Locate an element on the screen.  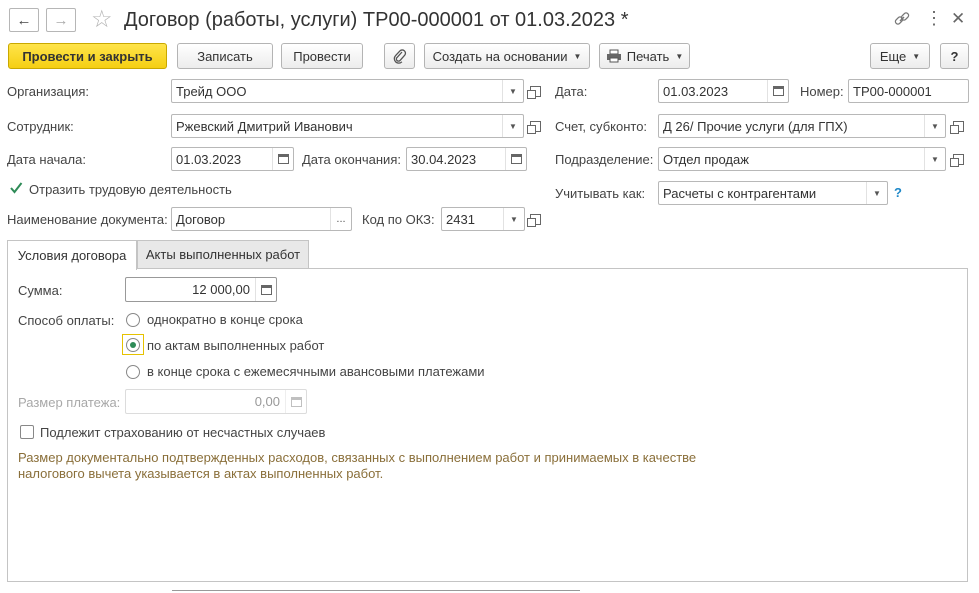
payment-method-label: Способ оплаты: is located at coordinates (66, 320).